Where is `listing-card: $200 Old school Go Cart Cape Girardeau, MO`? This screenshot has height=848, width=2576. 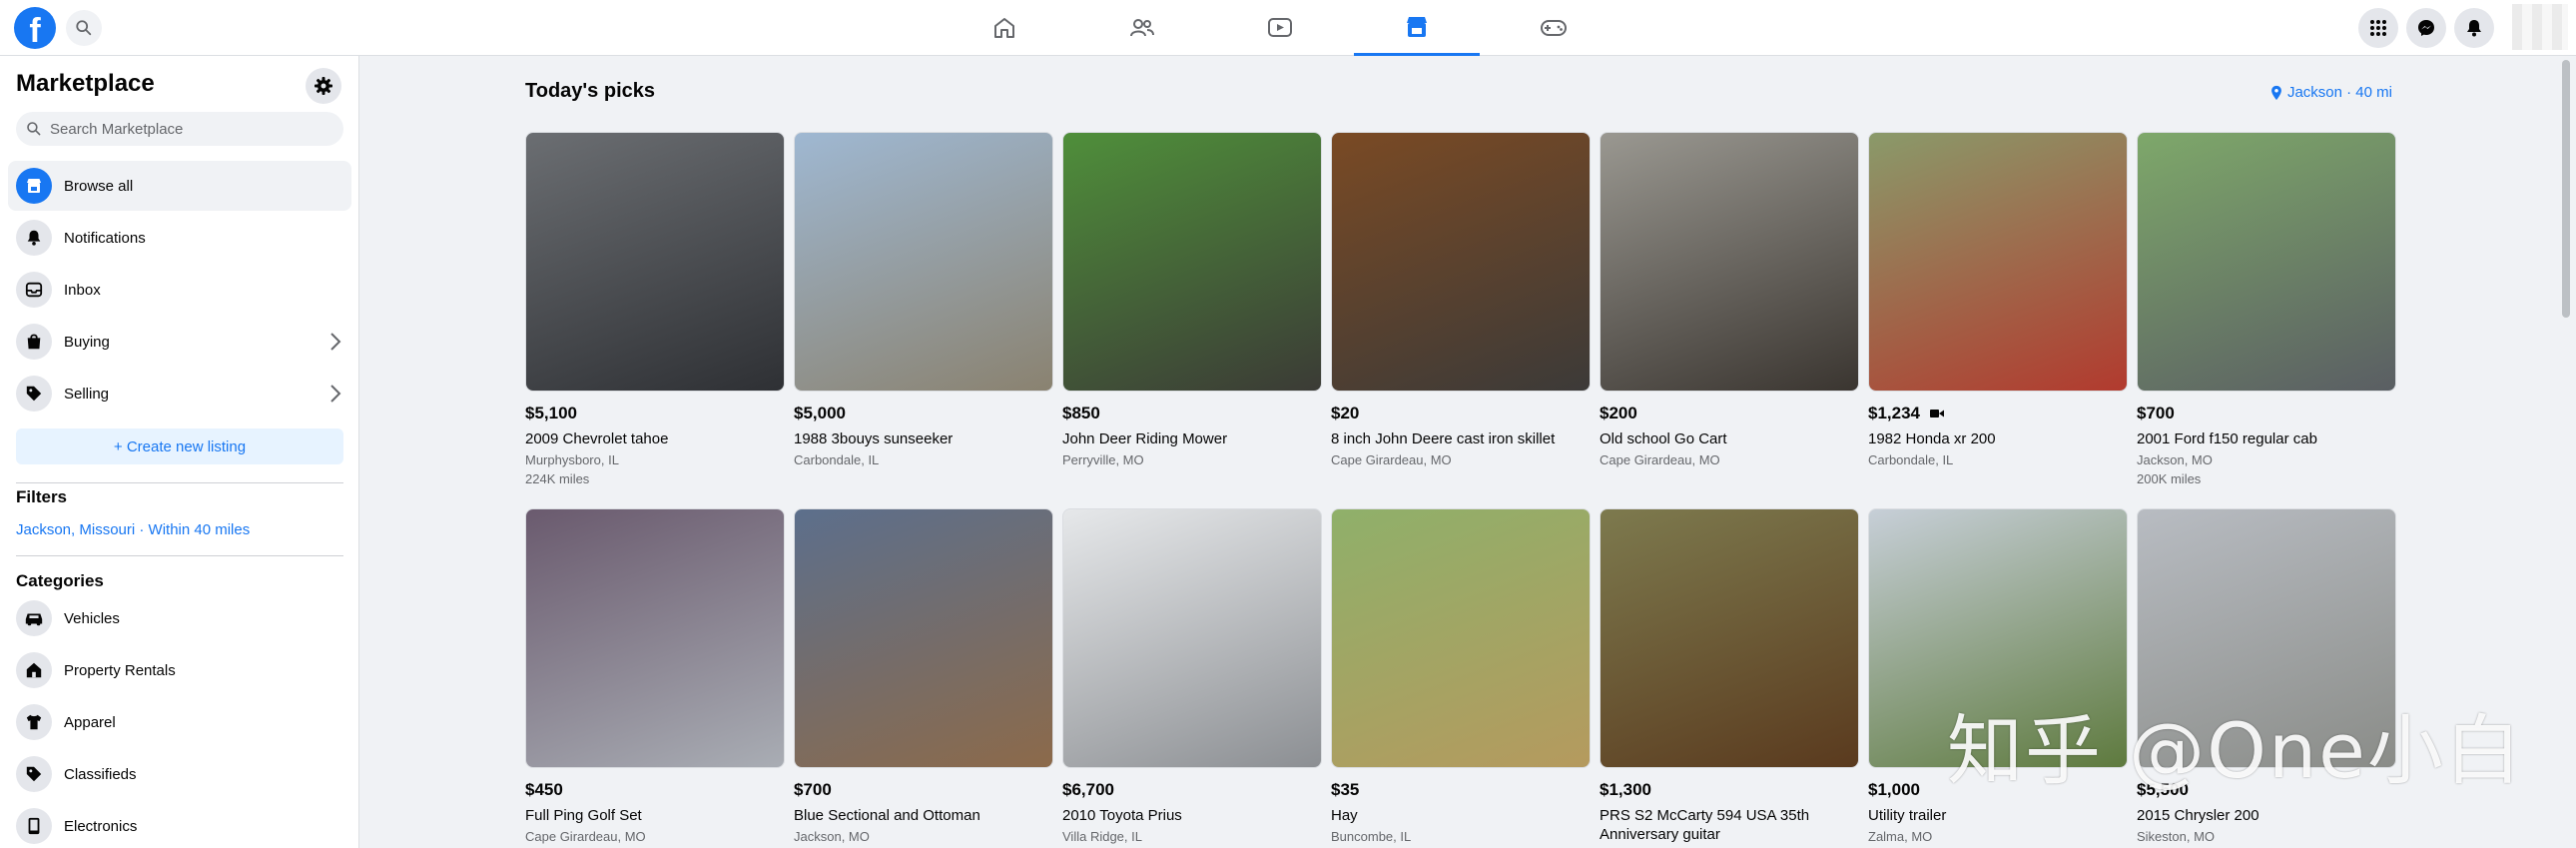
listing-card: $200 Old school Go Cart Cape Girardeau, MO is located at coordinates (1729, 299).